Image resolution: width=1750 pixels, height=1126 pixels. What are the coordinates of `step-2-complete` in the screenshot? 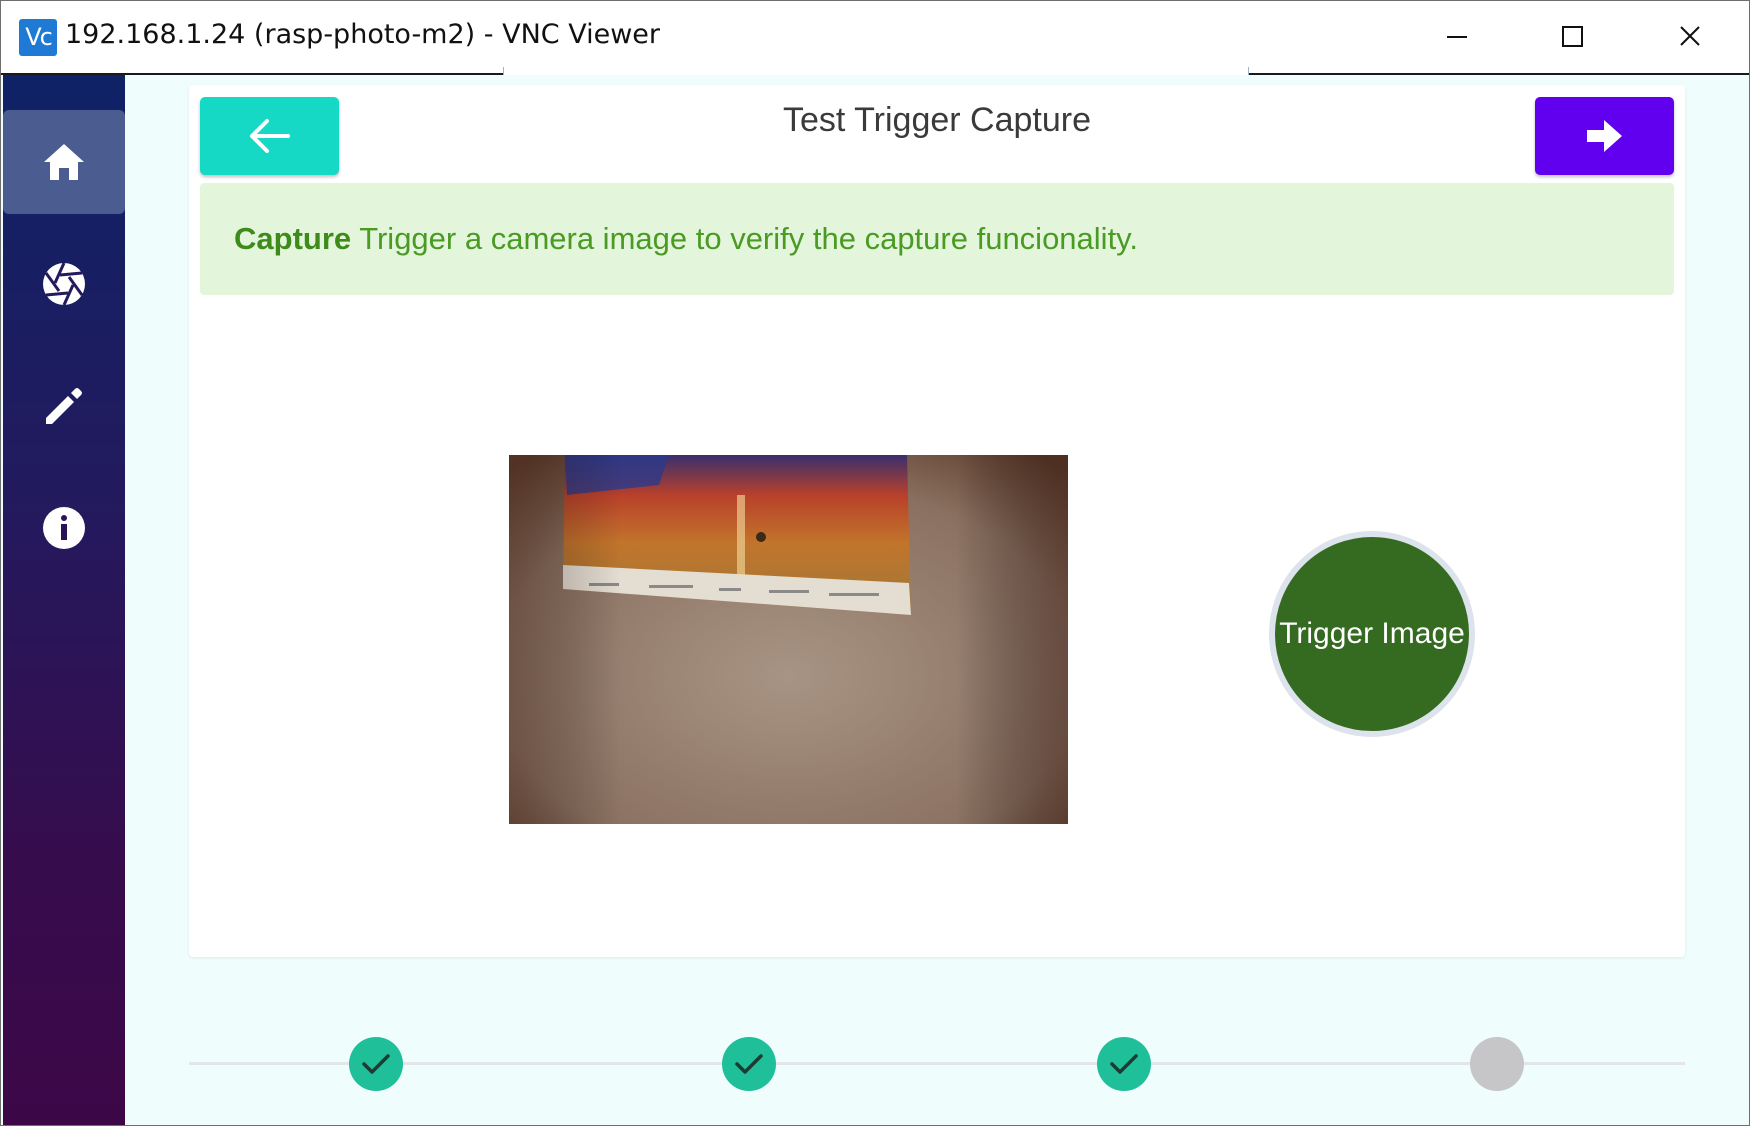 It's located at (749, 1064).